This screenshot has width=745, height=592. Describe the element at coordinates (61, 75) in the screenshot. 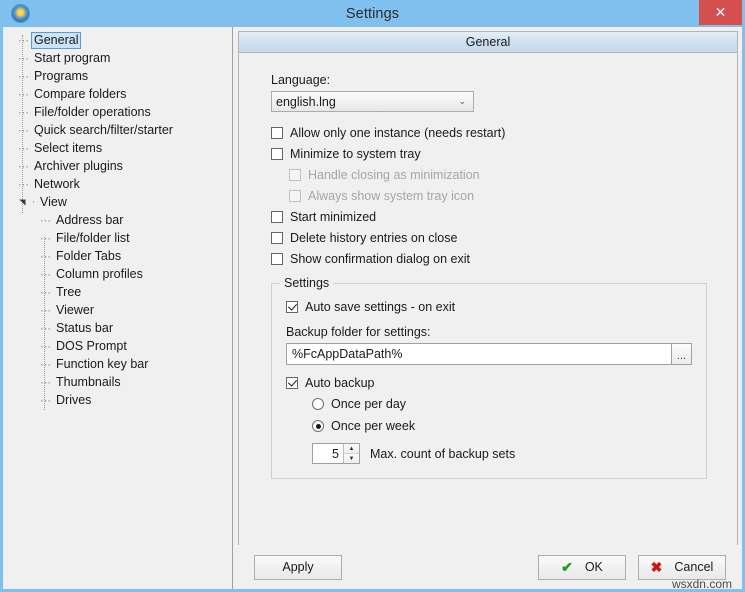

I see `sidebar-item-label: Programs` at that location.